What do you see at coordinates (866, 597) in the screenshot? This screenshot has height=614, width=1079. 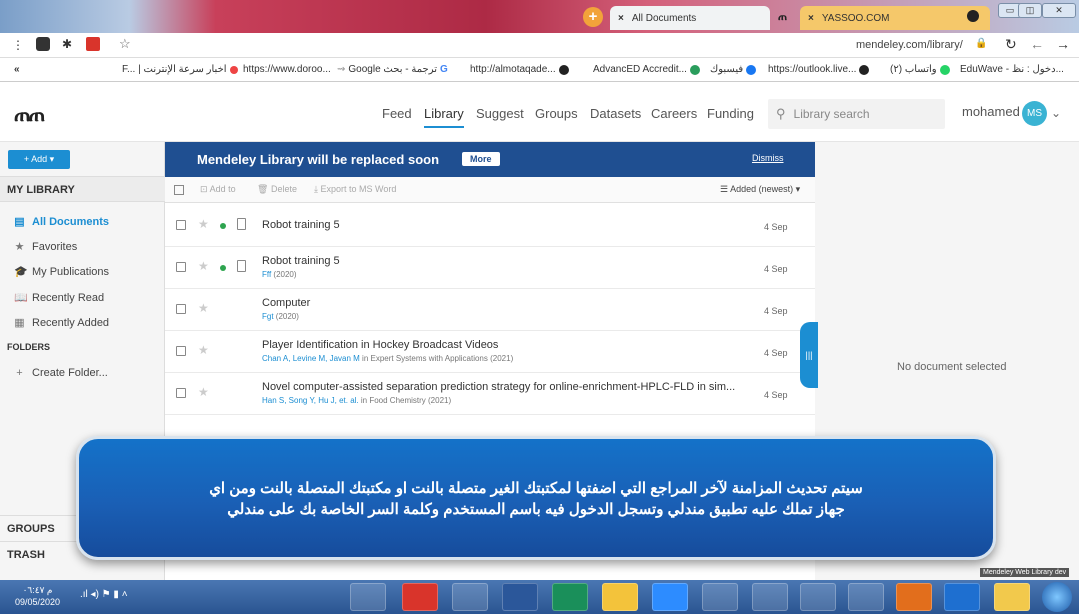 I see `calculator-icon` at bounding box center [866, 597].